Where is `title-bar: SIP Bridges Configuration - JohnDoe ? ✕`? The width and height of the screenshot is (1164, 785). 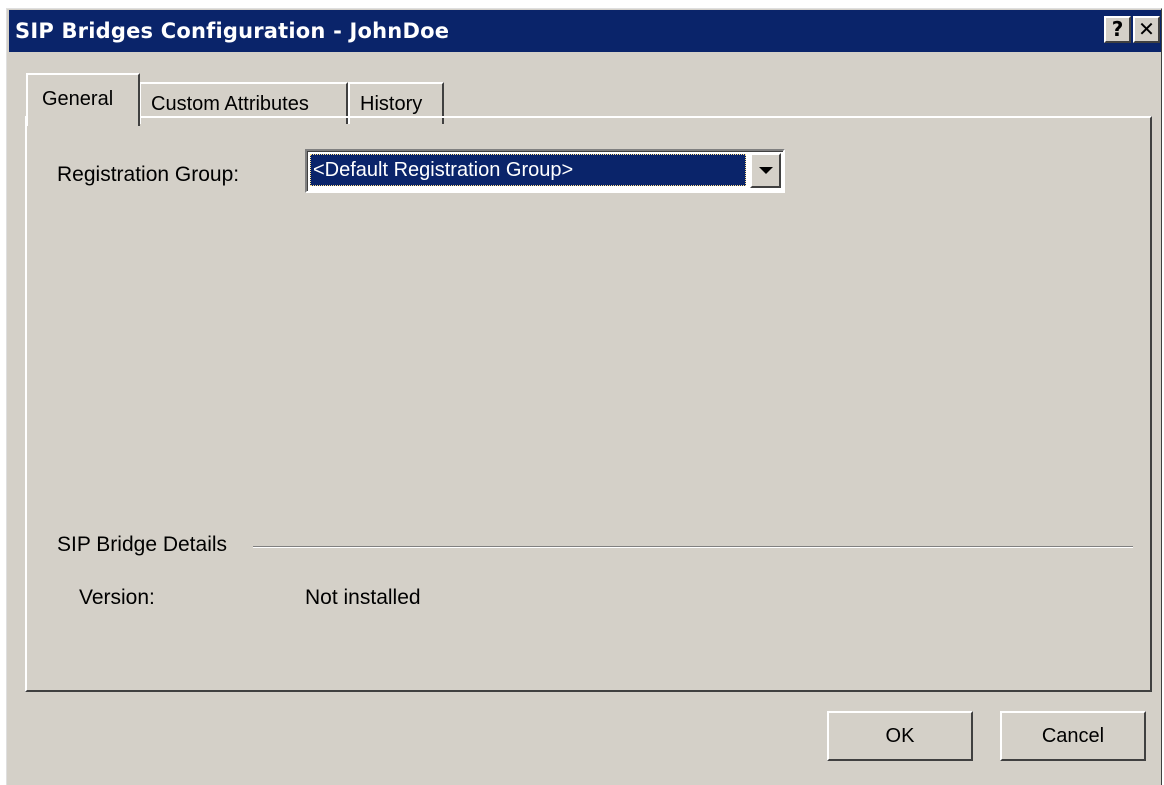 title-bar: SIP Bridges Configuration - JohnDoe ? ✕ is located at coordinates (585, 31).